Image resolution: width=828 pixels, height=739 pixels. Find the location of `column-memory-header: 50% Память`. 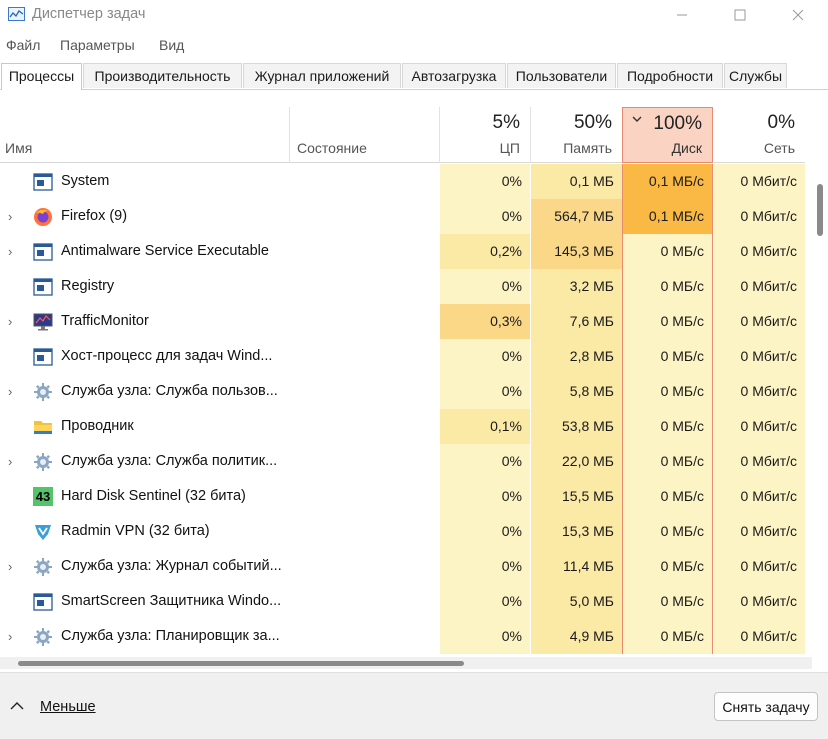

column-memory-header: 50% Память is located at coordinates (576, 135).